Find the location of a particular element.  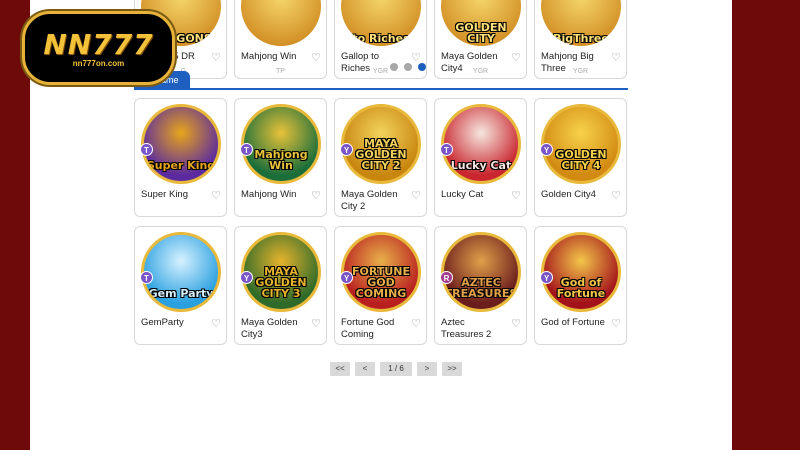

game-thumbnail: Gem Party is located at coordinates (181, 272).